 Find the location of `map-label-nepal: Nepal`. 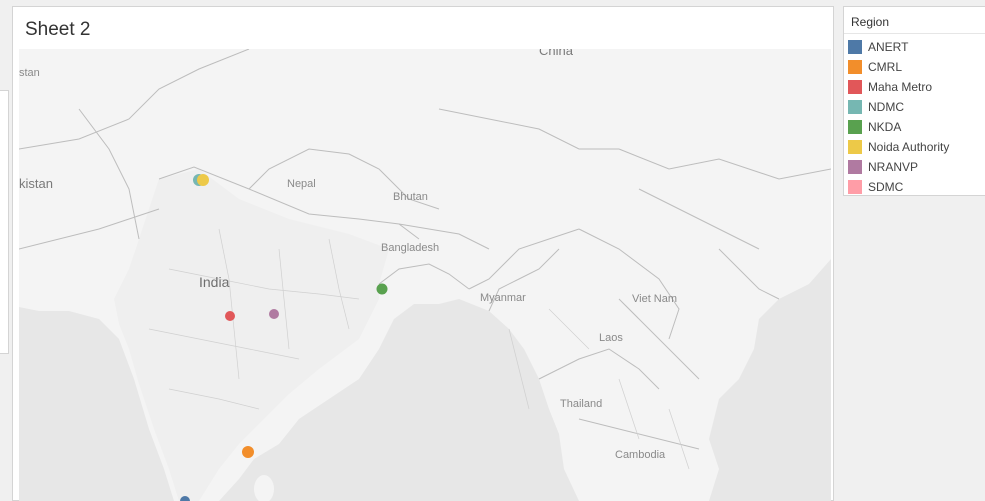

map-label-nepal: Nepal is located at coordinates (301, 184).